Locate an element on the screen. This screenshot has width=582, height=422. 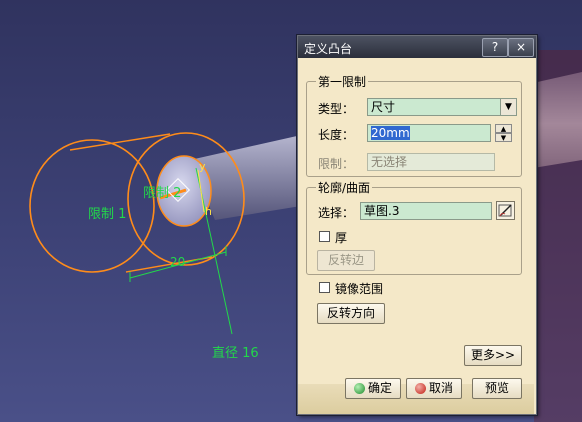
length-spin-down-icon: ▼ is located at coordinates (503, 137).